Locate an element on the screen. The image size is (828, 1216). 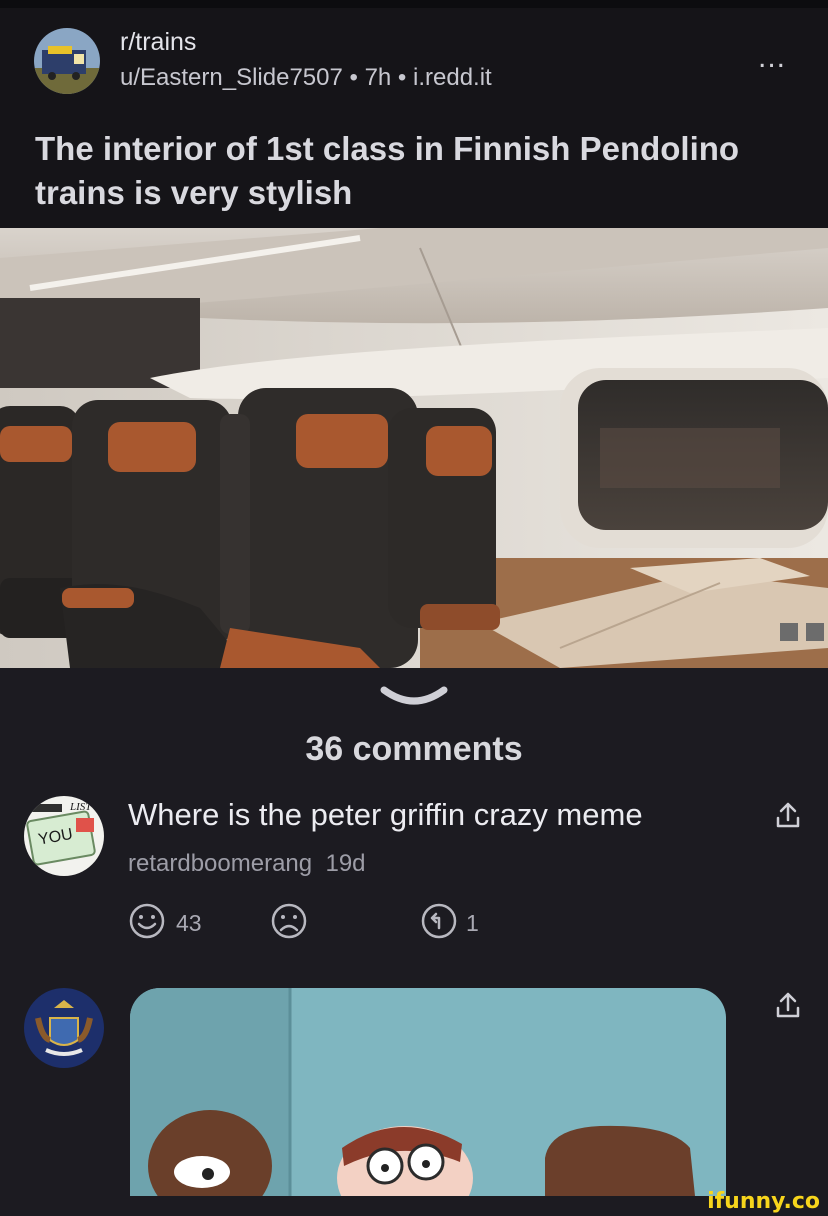
avatar-sticker-list: LIST is located at coordinates (80, 807).